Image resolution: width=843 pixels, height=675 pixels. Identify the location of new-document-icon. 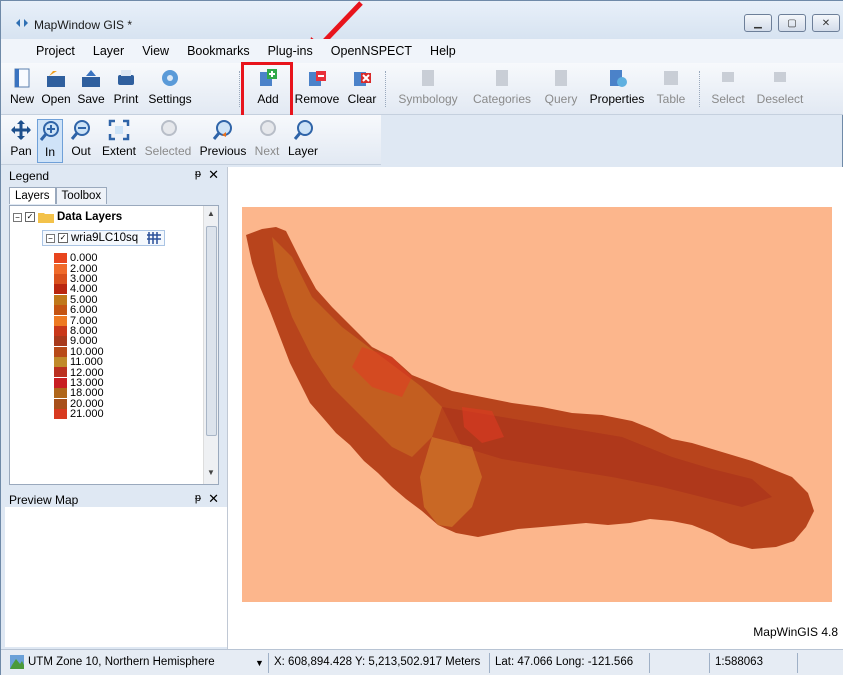
(22, 78).